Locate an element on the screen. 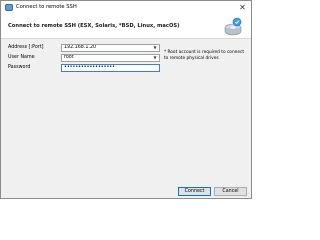  close-icon: ✕ is located at coordinates (242, 7).